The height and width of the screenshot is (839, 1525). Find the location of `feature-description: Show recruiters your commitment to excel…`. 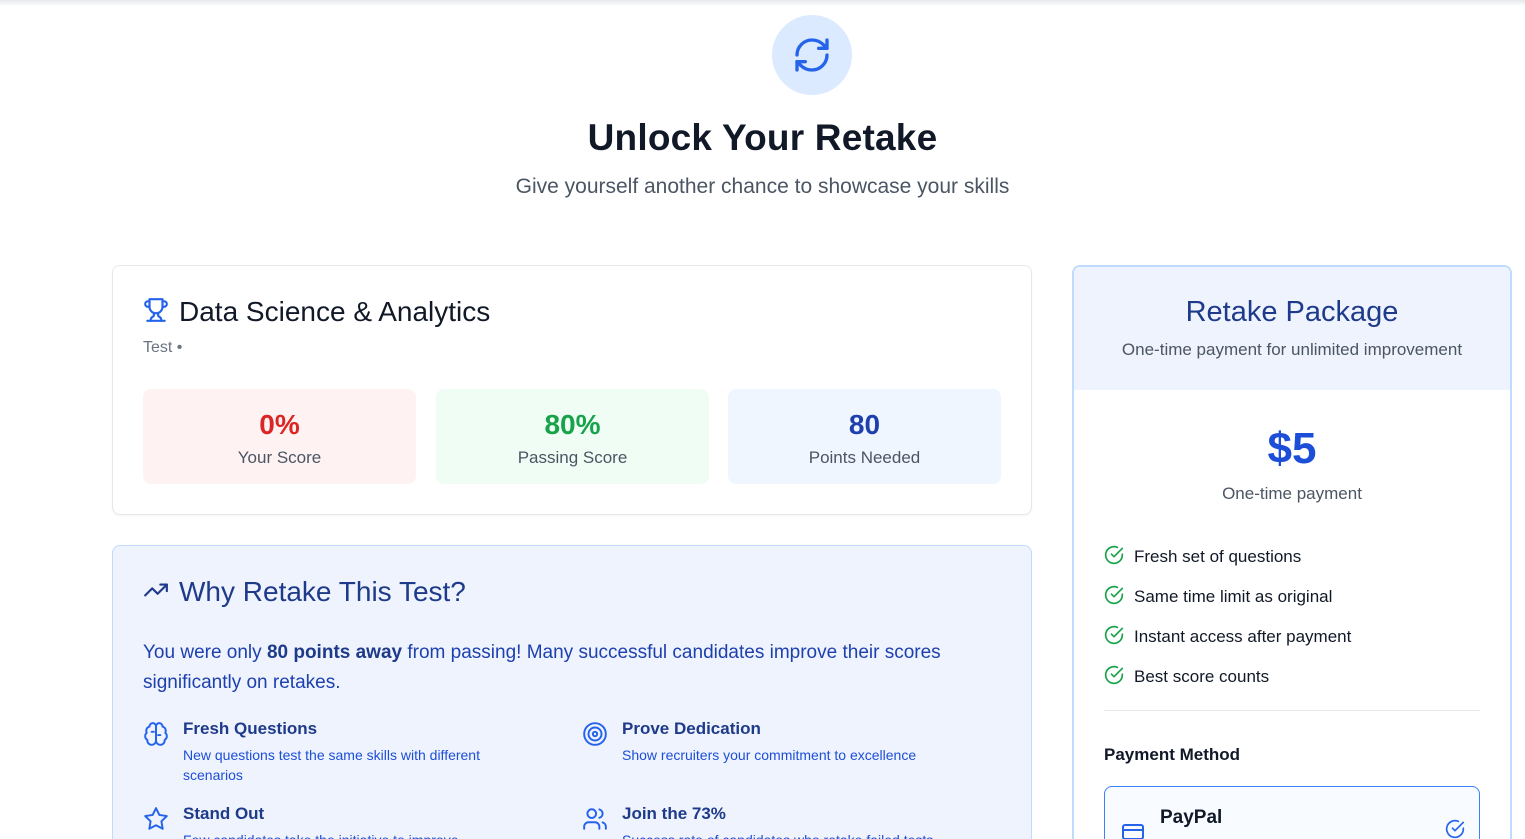

feature-description: Show recruiters your commitment to excel… is located at coordinates (769, 755).